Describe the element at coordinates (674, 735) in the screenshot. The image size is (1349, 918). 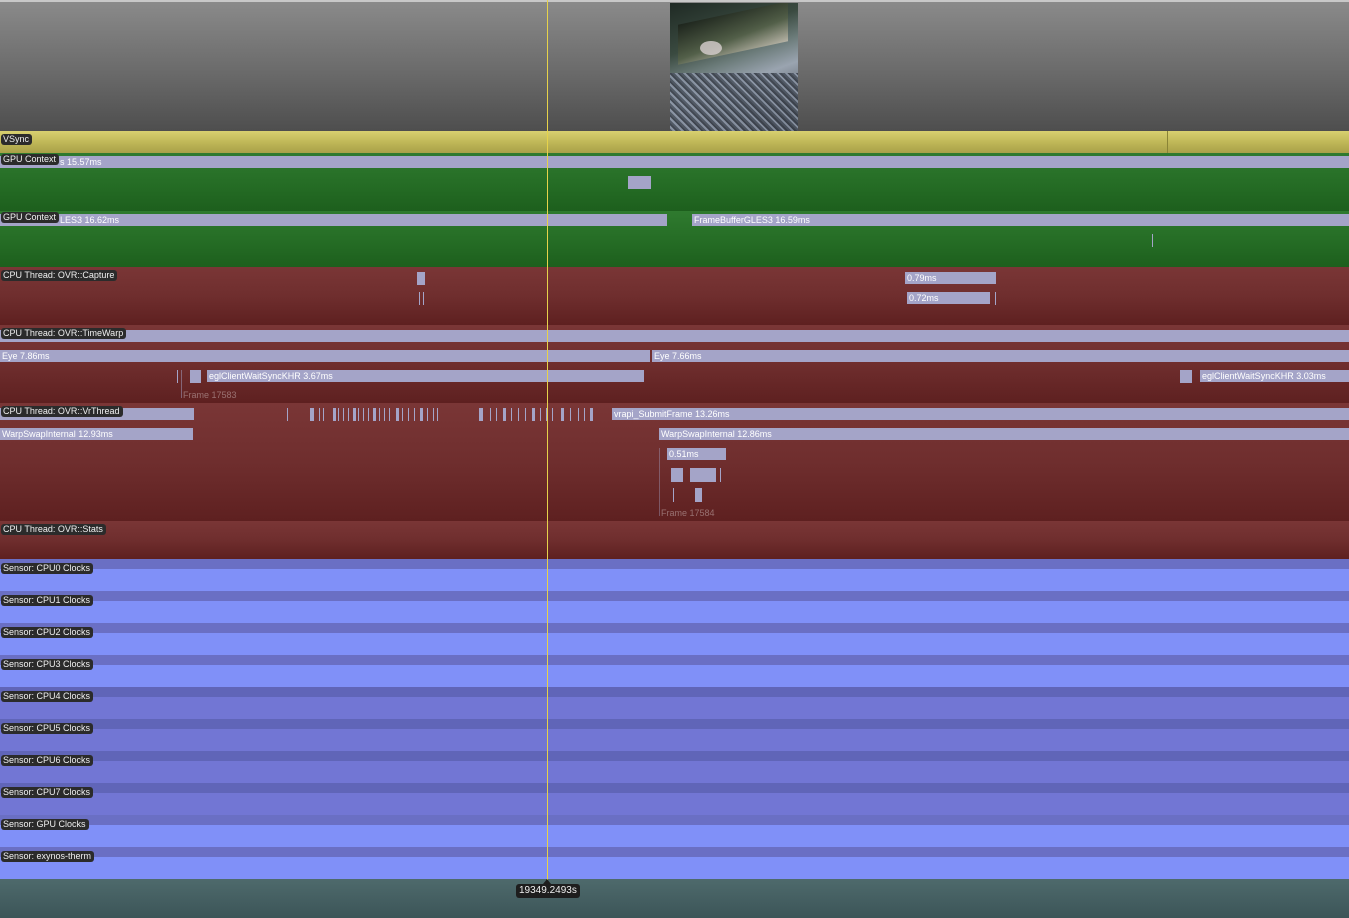
I see `sensor-lane: Sensor: CPU5 Clocks` at that location.